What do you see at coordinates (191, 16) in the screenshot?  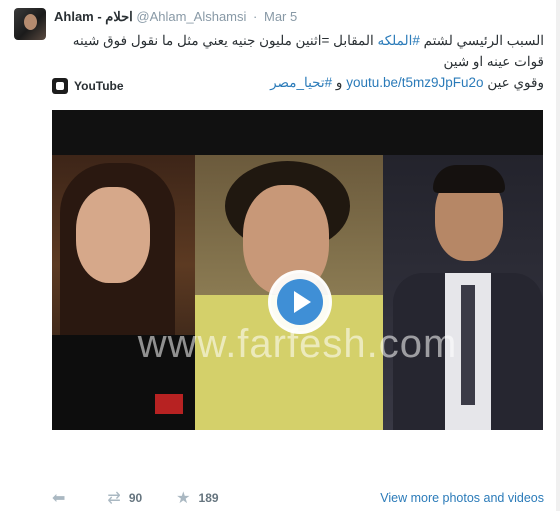 I see `user-handle: @Ahlam_Alshamsi` at bounding box center [191, 16].